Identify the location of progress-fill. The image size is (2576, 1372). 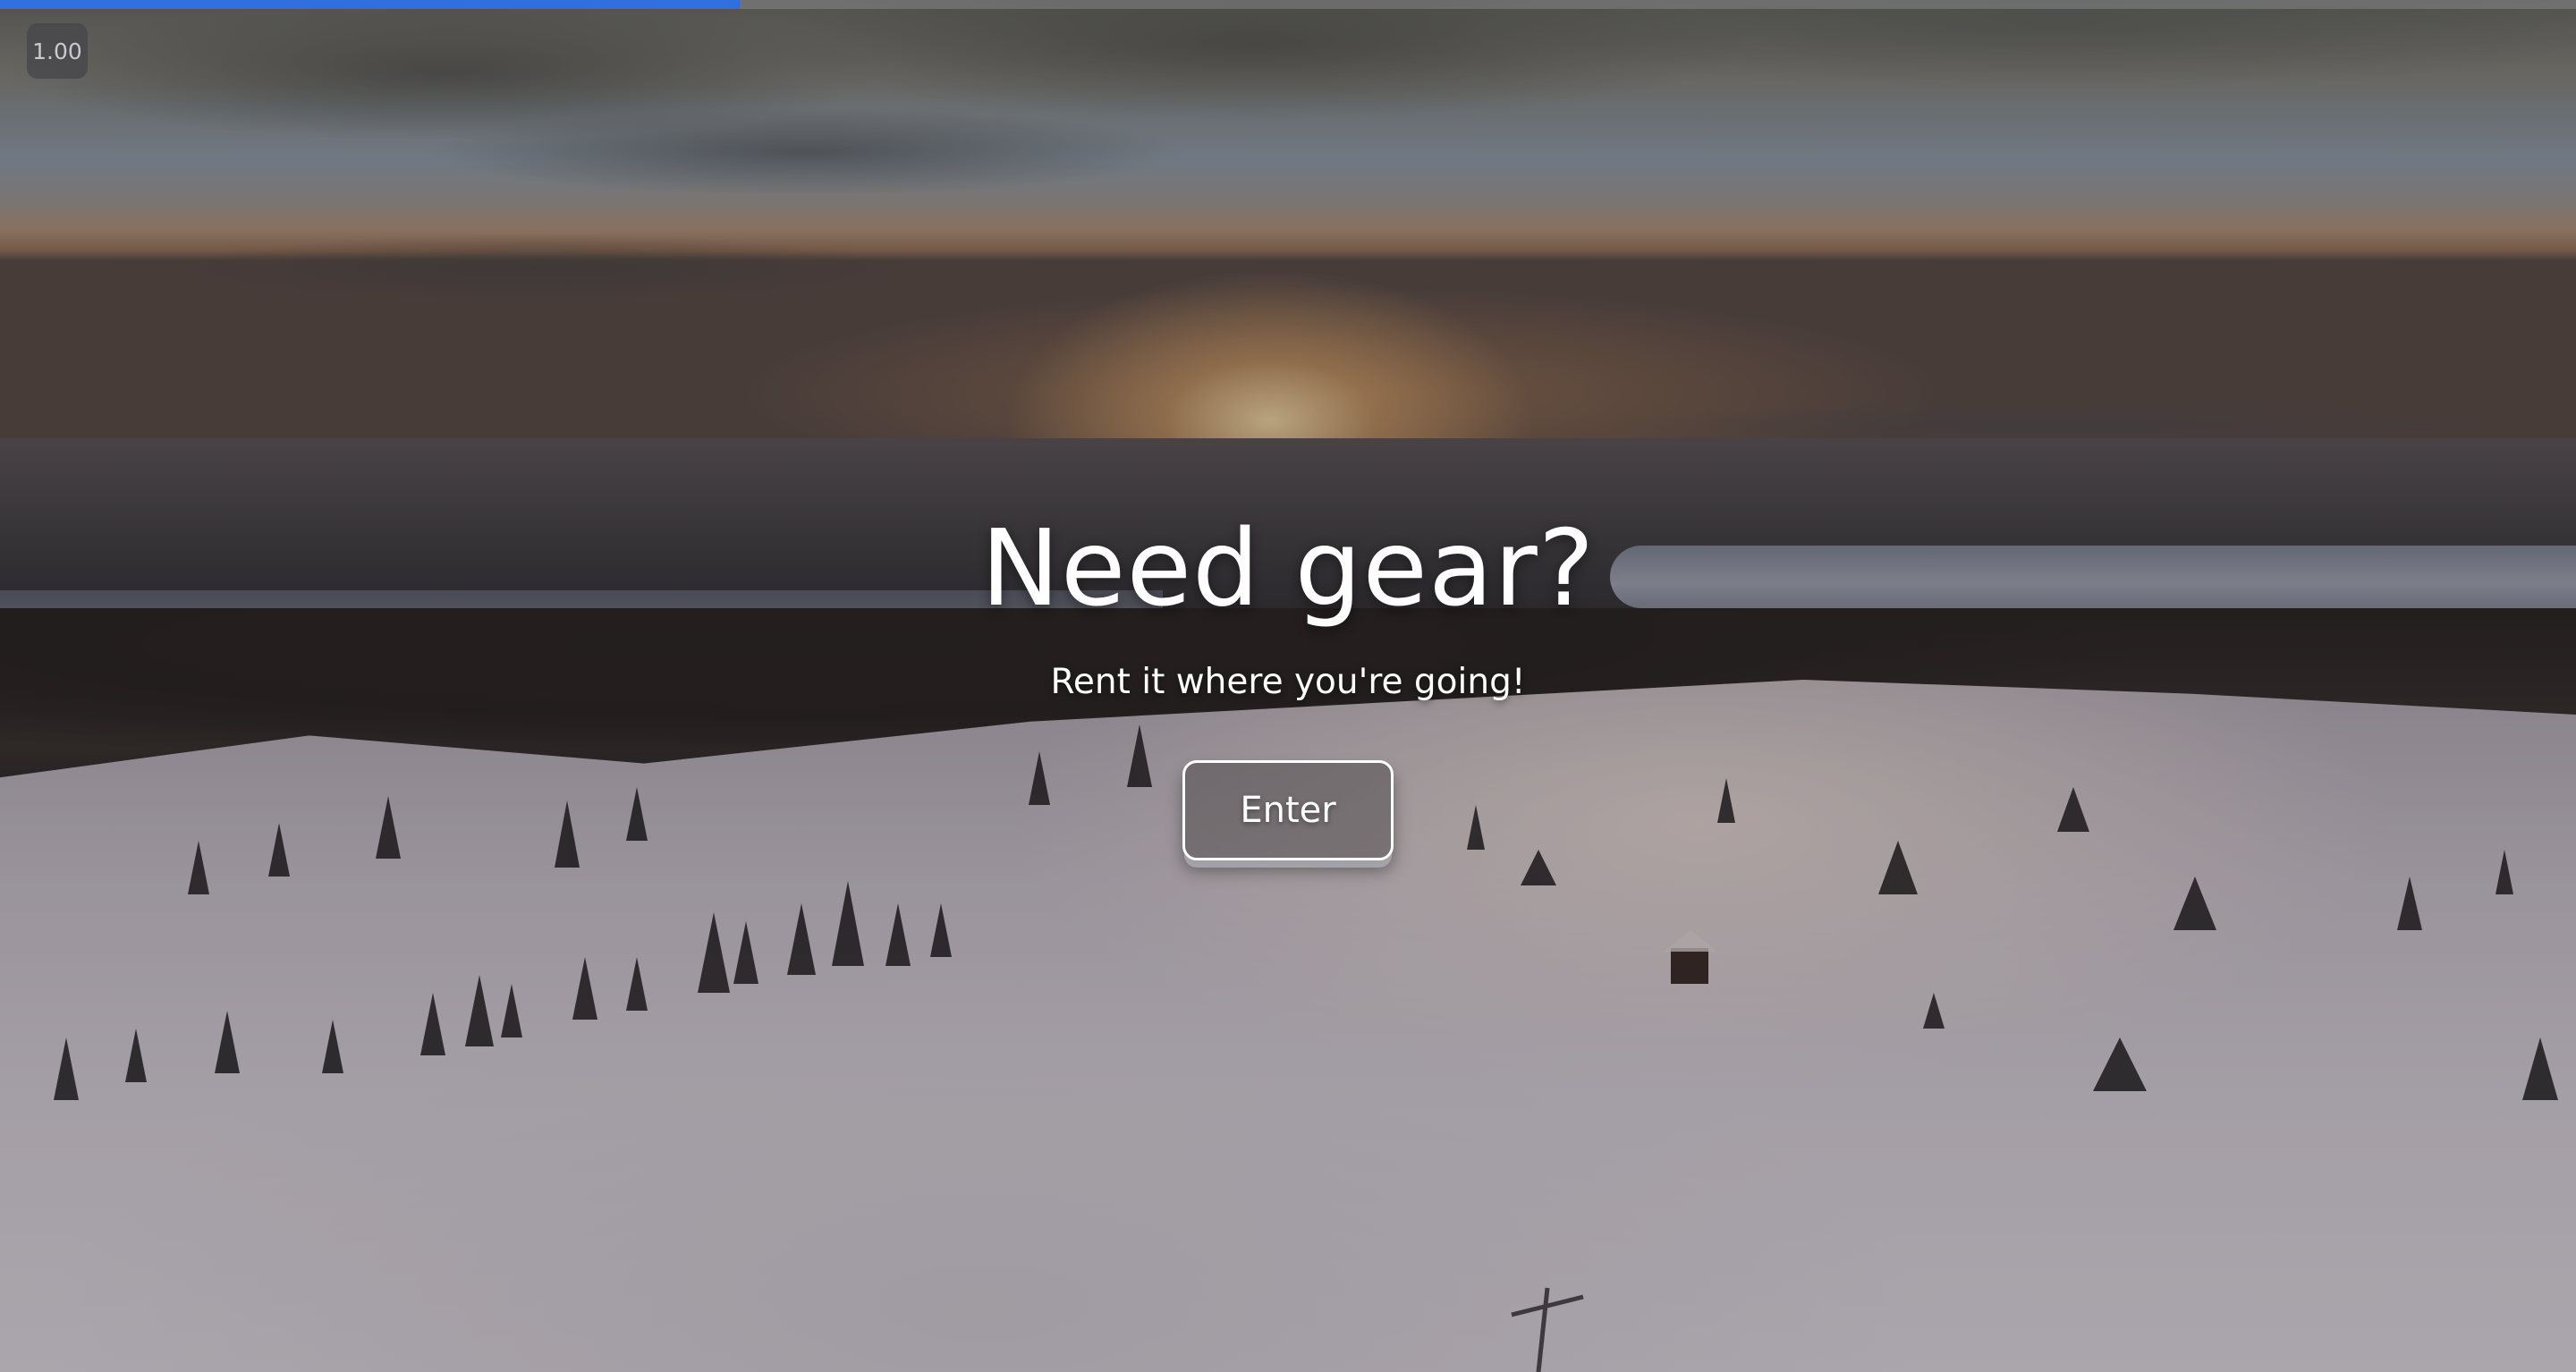
(370, 4).